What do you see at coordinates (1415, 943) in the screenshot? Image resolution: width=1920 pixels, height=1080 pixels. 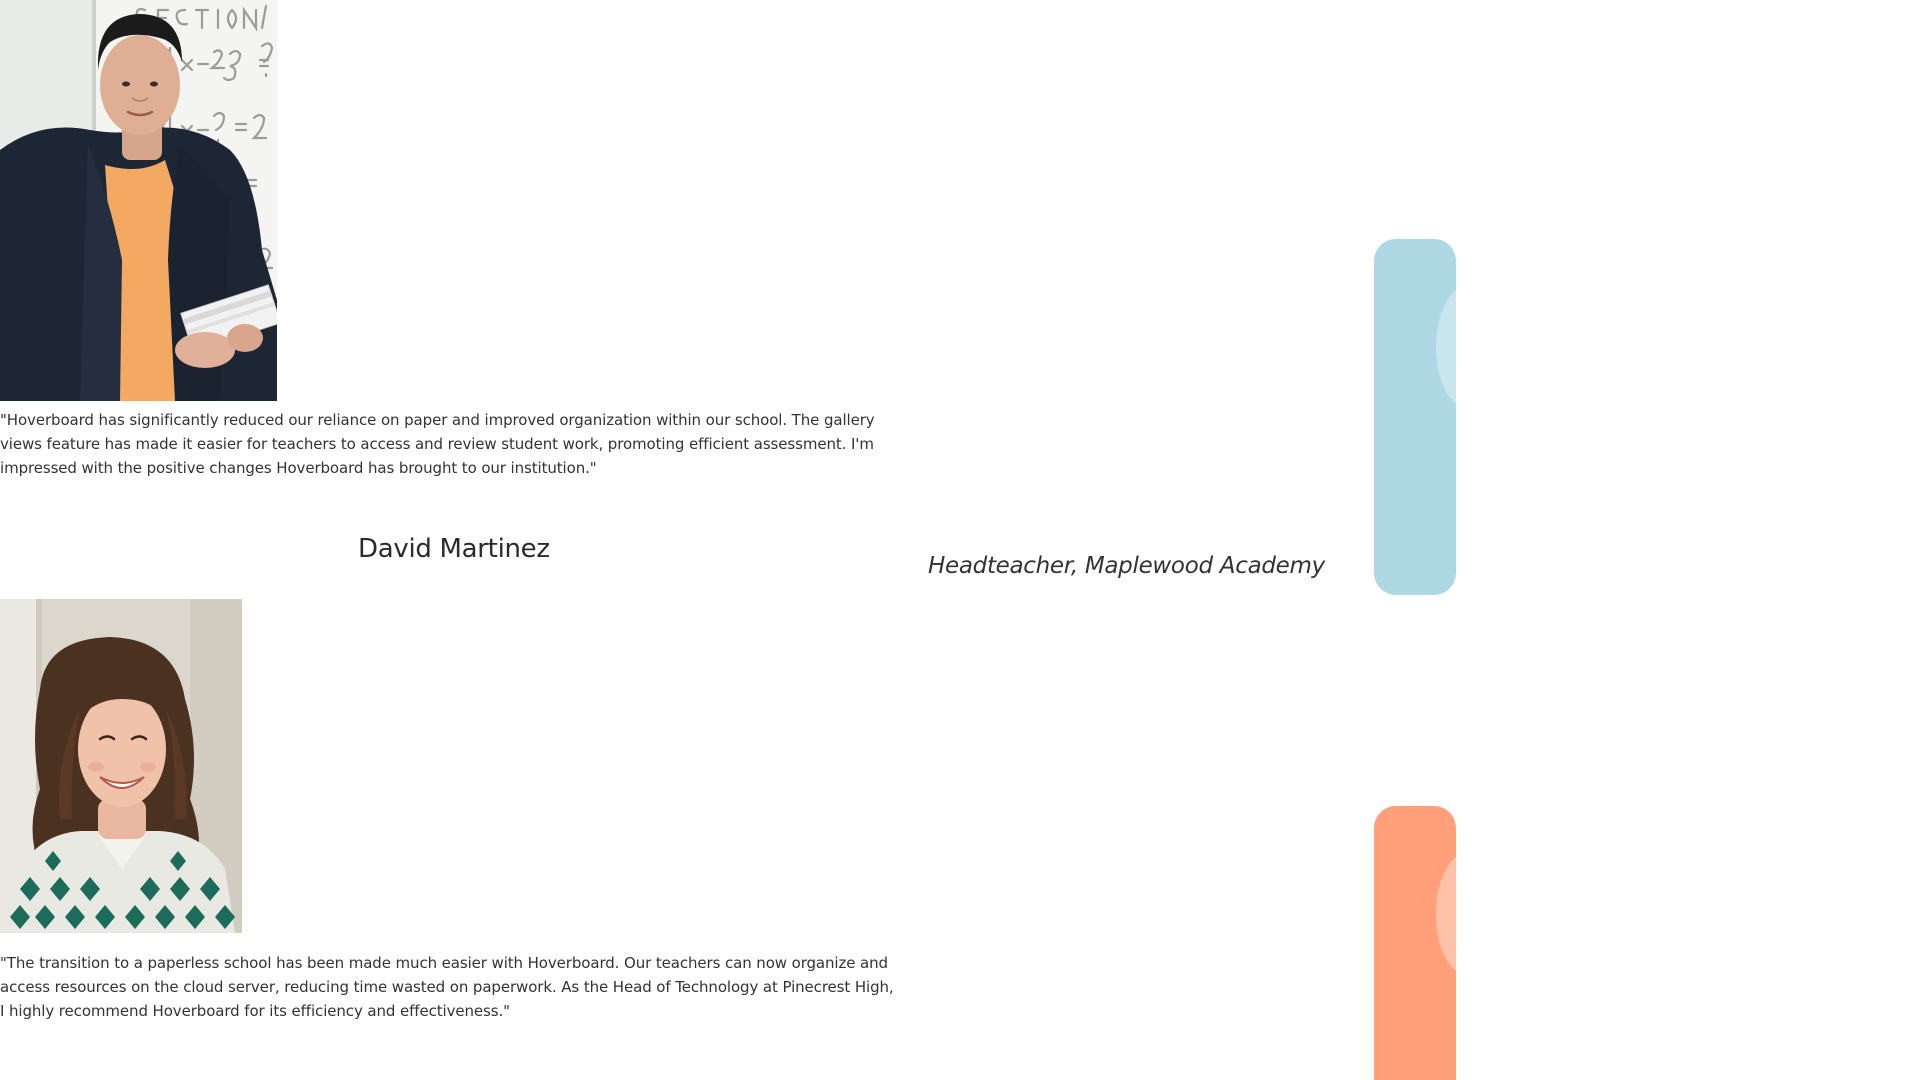 I see `decorative-accent-pill-orange` at bounding box center [1415, 943].